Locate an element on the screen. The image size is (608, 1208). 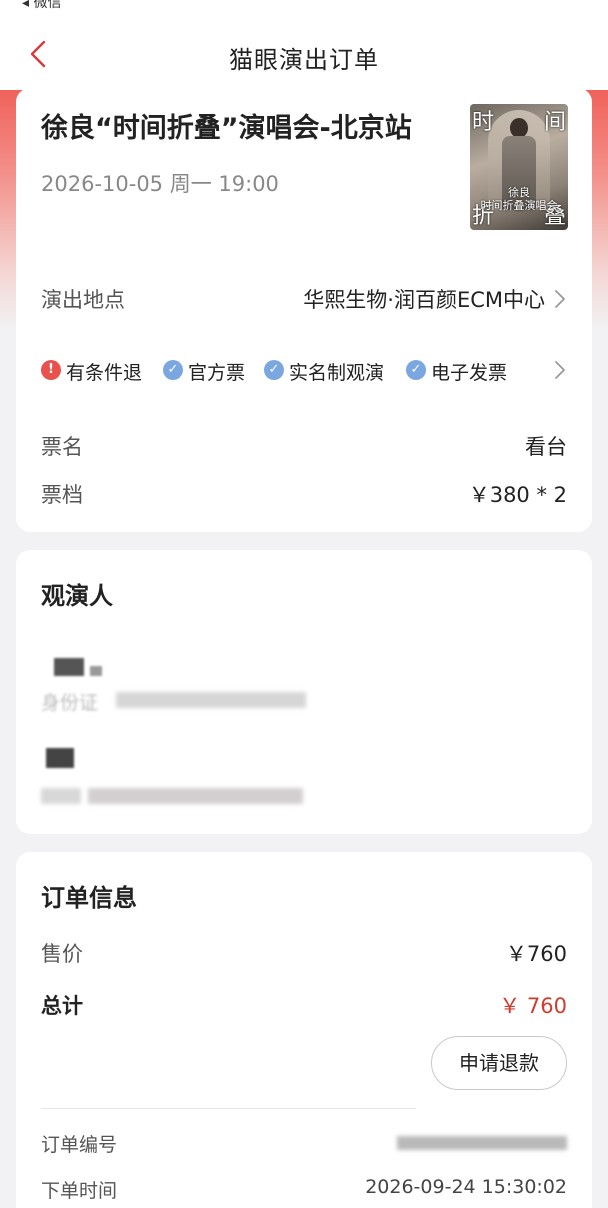
poster-caption-line: 徐良 is located at coordinates (519, 192).